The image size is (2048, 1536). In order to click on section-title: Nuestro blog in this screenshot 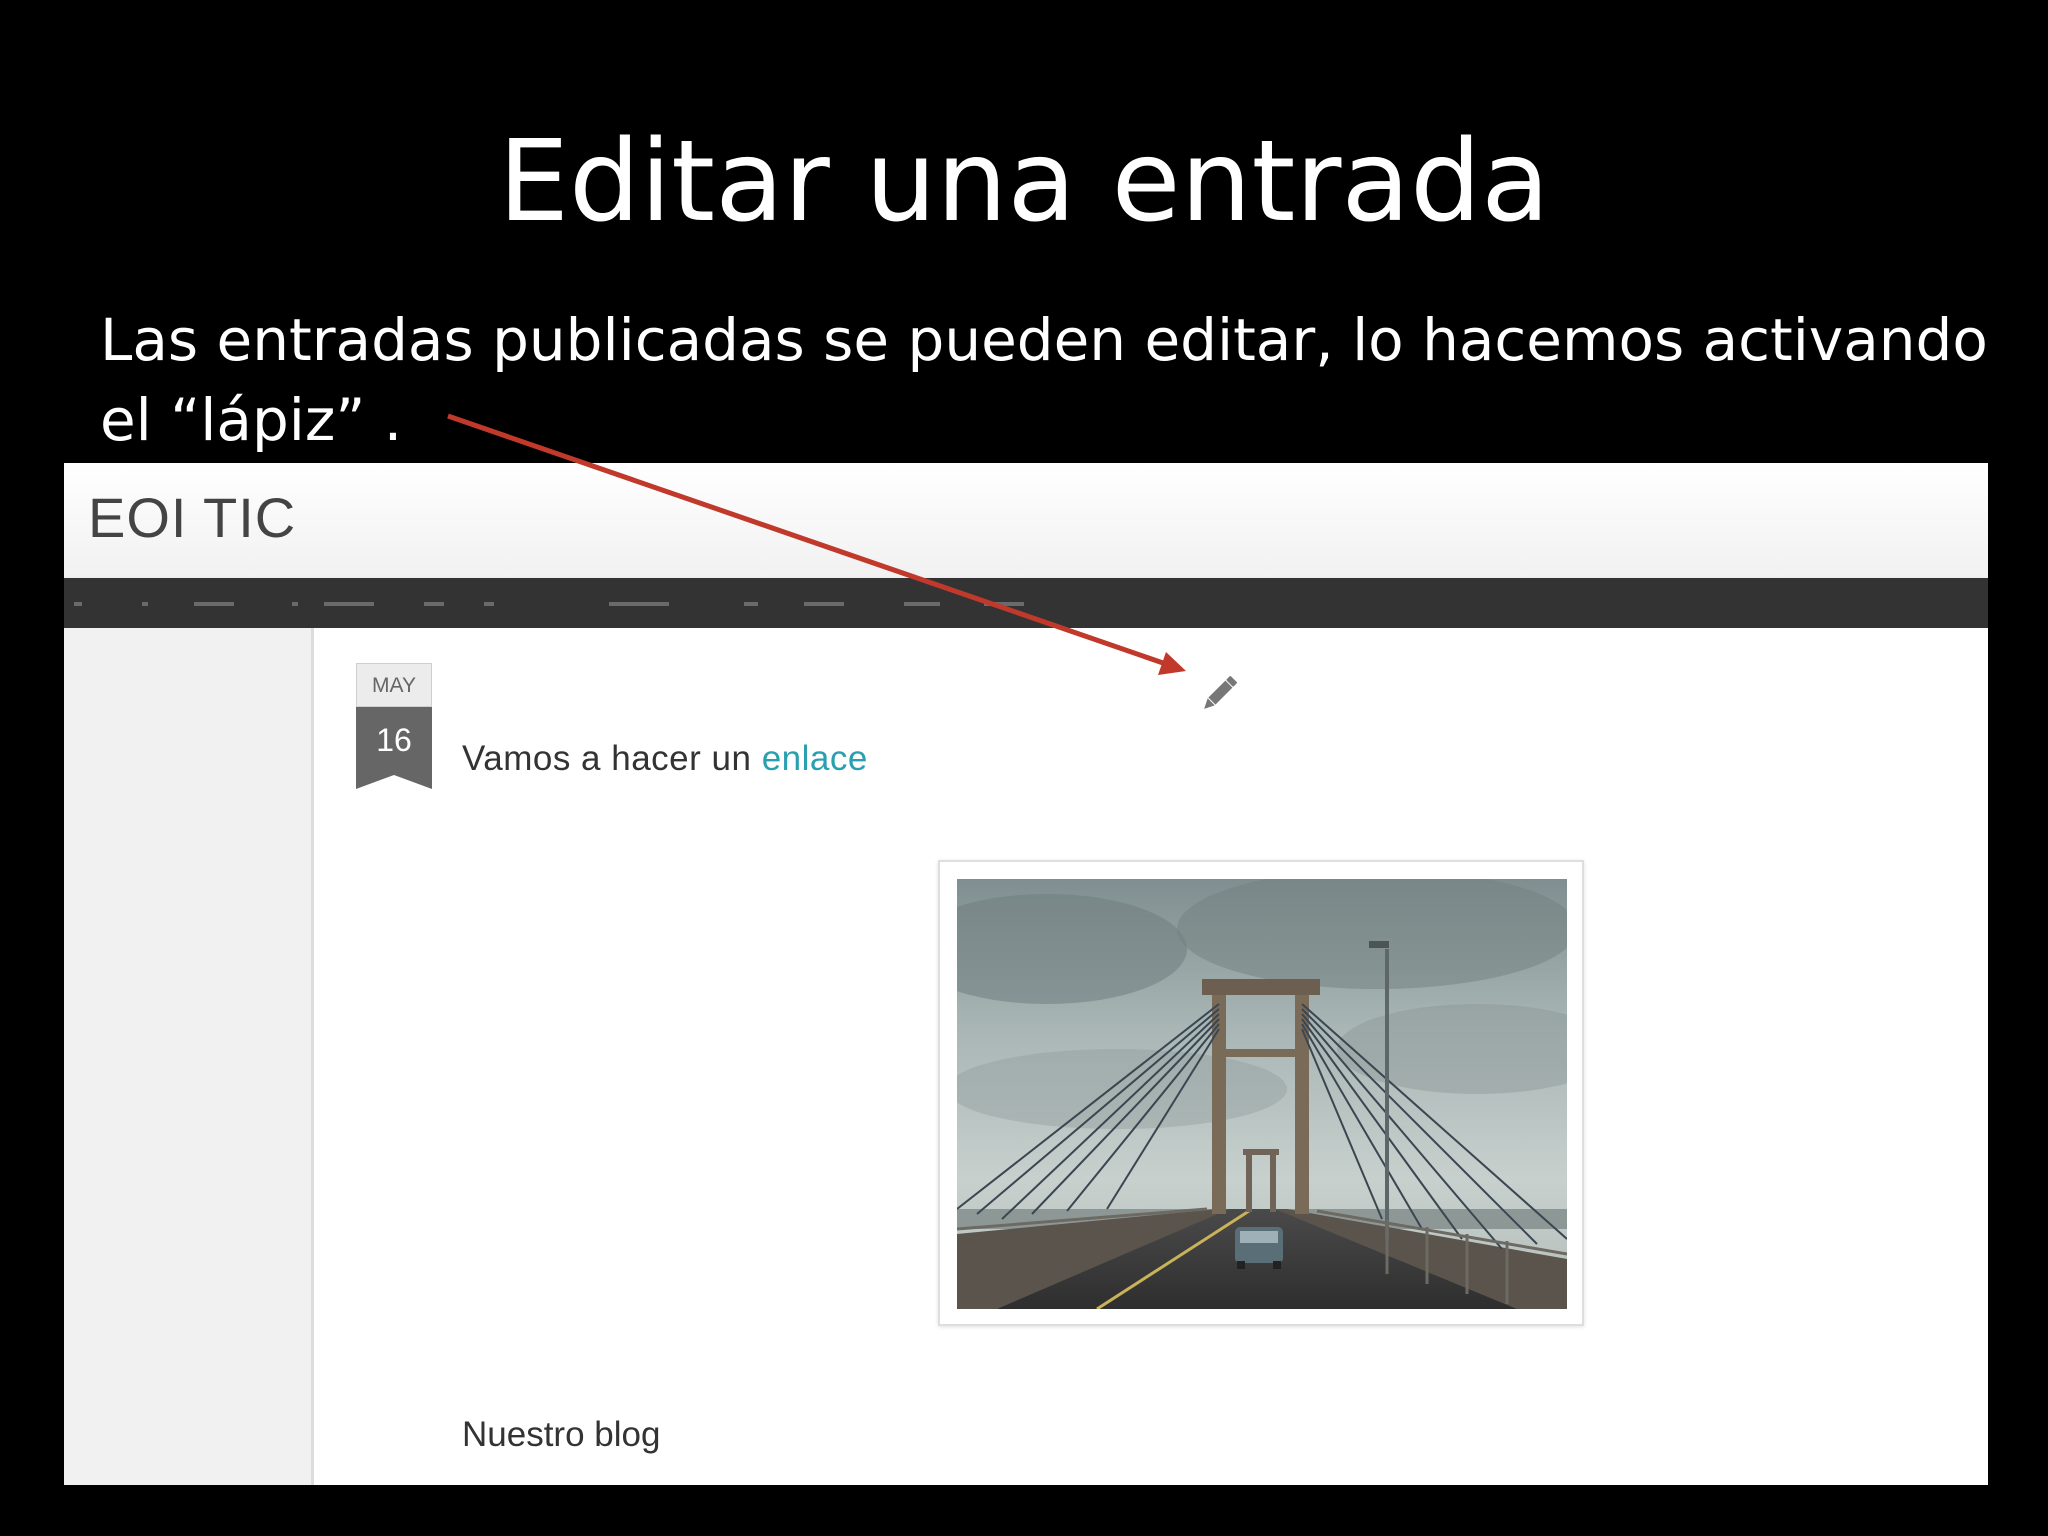, I will do `click(561, 1434)`.